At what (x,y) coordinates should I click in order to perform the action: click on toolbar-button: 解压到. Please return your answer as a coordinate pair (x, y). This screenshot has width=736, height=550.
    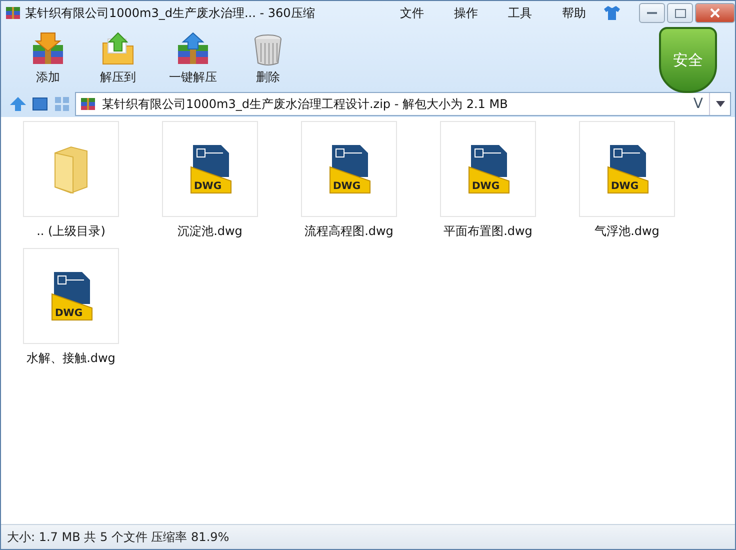
    Looking at the image, I should click on (118, 58).